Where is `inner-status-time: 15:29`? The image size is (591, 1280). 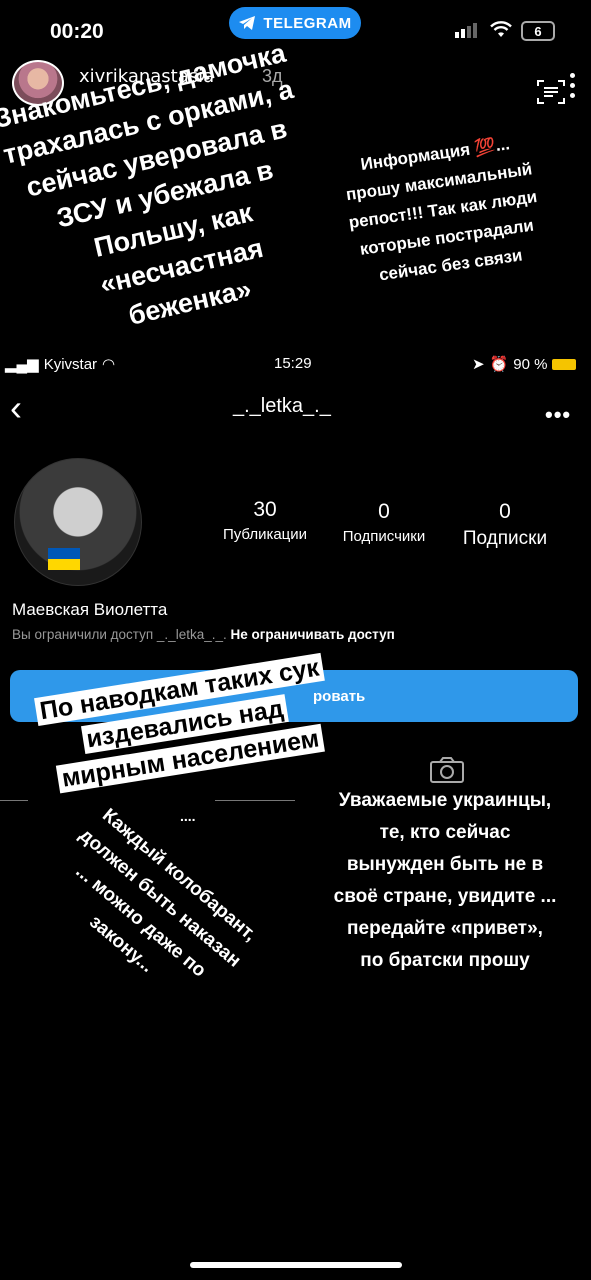
inner-status-time: 15:29 is located at coordinates (293, 363).